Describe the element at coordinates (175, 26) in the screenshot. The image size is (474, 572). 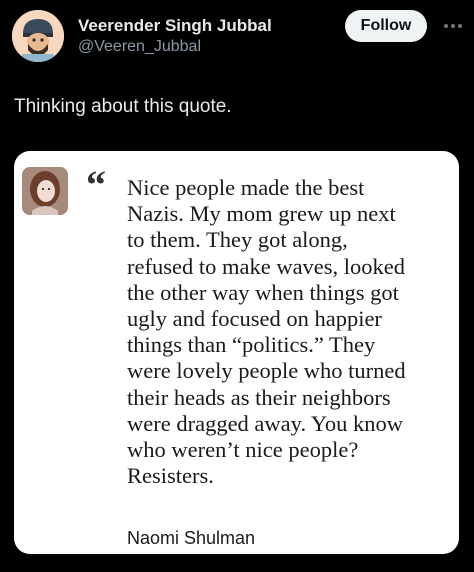
I see `author-display-name: Veerender Singh Jubbal` at that location.